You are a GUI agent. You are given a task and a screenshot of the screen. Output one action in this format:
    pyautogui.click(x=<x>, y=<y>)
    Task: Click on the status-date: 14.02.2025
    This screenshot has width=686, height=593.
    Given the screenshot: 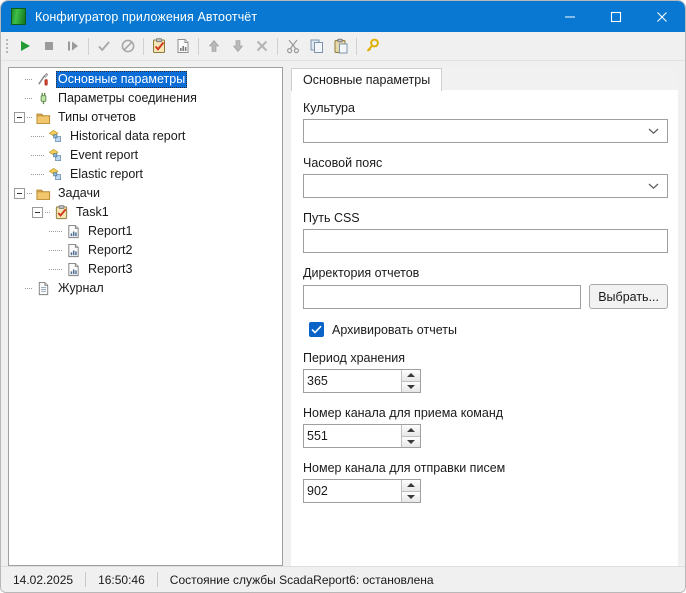 What is the action you would take?
    pyautogui.click(x=43, y=579)
    